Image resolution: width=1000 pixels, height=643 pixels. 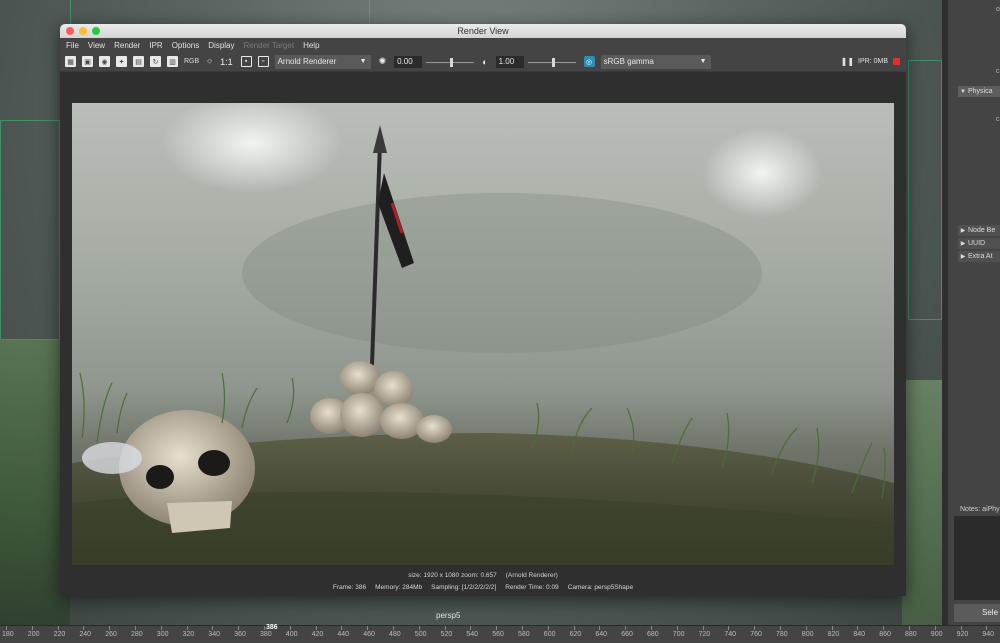 What do you see at coordinates (979, 256) in the screenshot?
I see `section-extra-attributes: ▶ Extra At` at bounding box center [979, 256].